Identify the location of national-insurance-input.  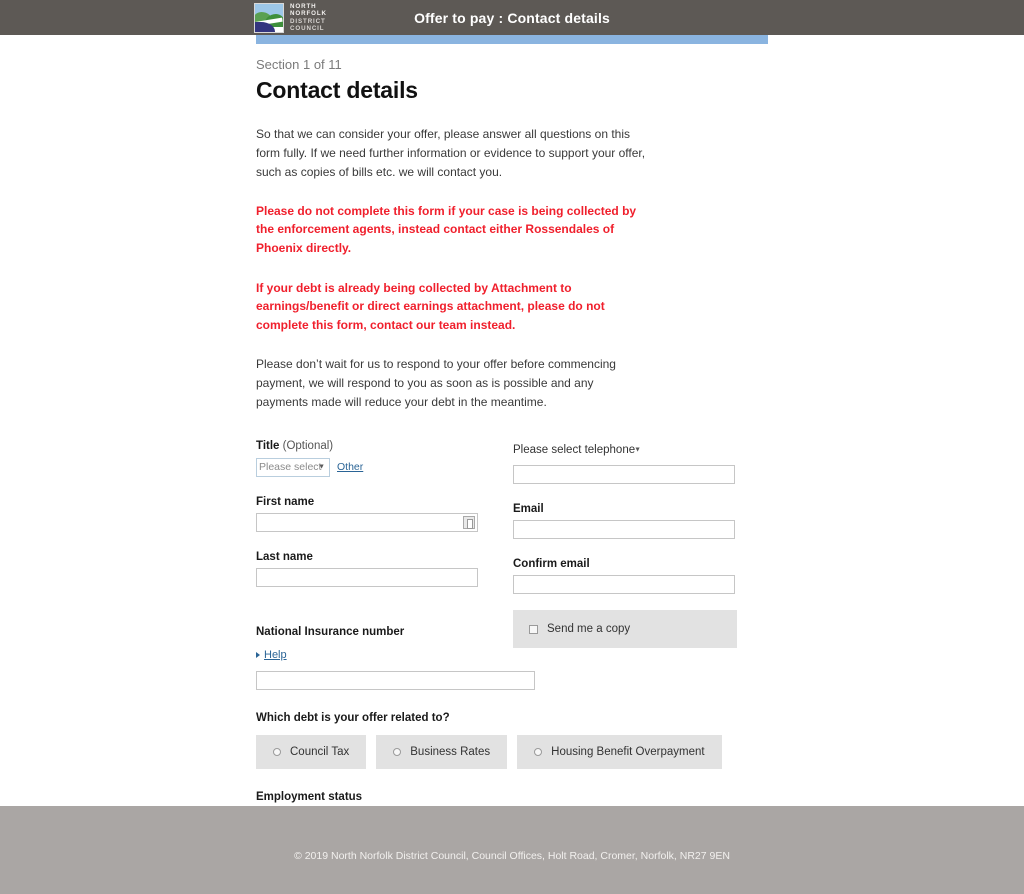
(395, 681).